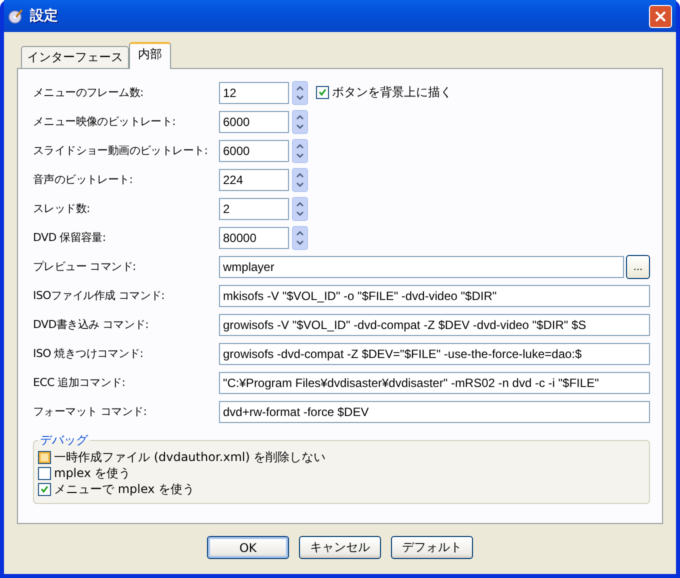  Describe the element at coordinates (91, 324) in the screenshot. I see `field-label: DVD書き込み コマンド:` at that location.